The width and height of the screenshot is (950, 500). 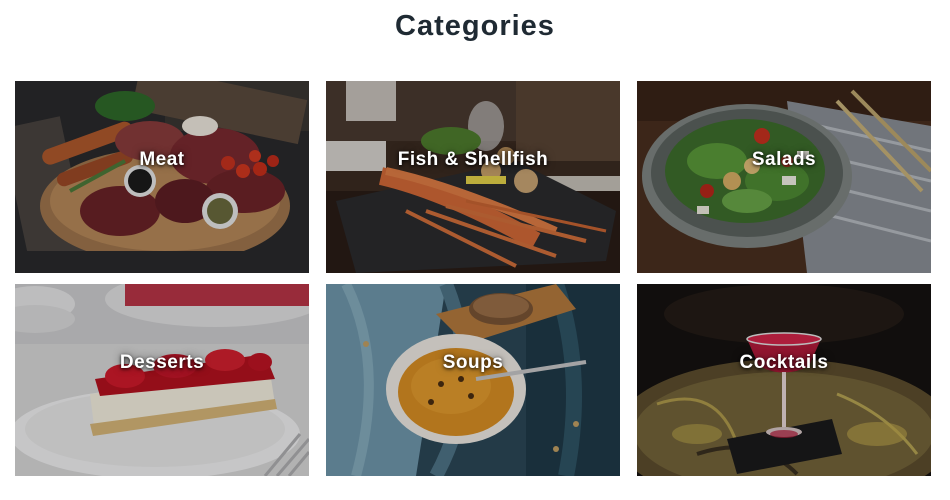 What do you see at coordinates (784, 362) in the screenshot?
I see `category-label-cocktails: Cocktails` at bounding box center [784, 362].